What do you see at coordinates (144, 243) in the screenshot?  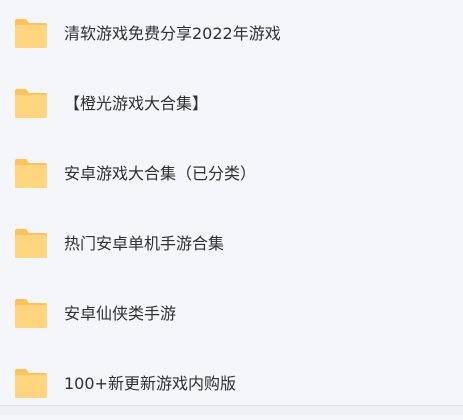 I see `file-name: 热门安卓单机手游合集` at bounding box center [144, 243].